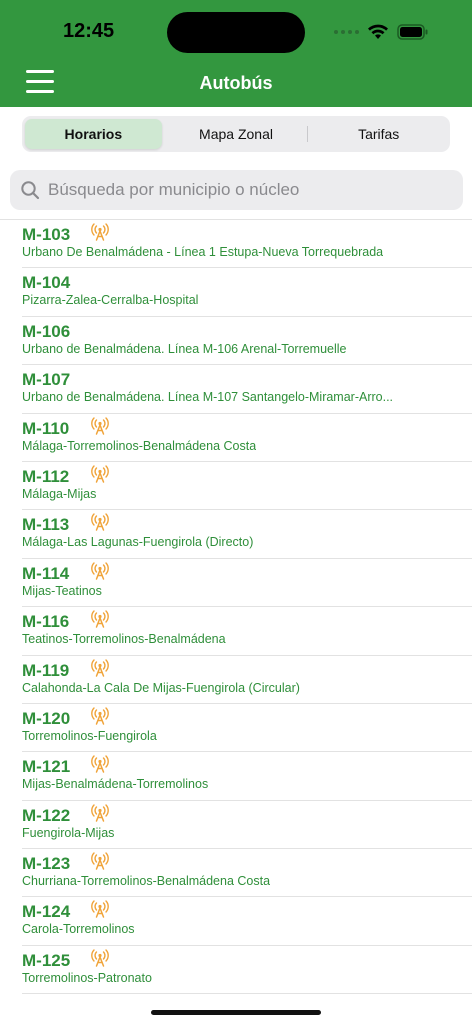 This screenshot has height=1024, width=472. What do you see at coordinates (139, 445) in the screenshot?
I see `route-name: Málaga-Torremolinos-Benalmádena Costa` at bounding box center [139, 445].